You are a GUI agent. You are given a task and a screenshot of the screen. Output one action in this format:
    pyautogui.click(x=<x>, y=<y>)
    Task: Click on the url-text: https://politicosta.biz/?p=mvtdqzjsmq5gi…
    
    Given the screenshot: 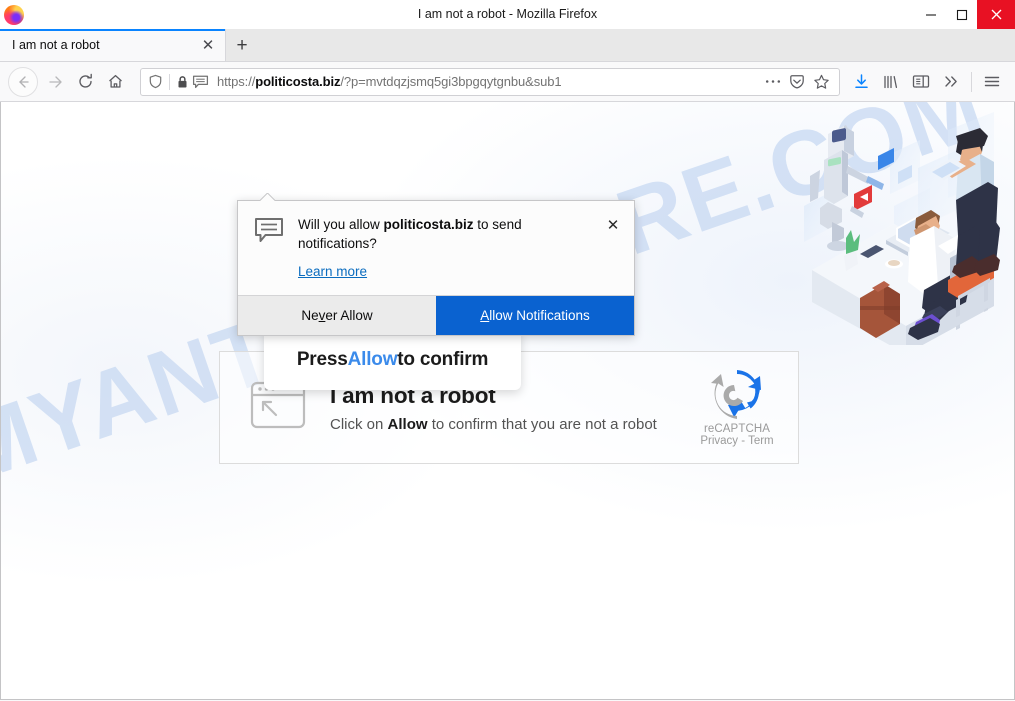 What is the action you would take?
    pyautogui.click(x=489, y=81)
    